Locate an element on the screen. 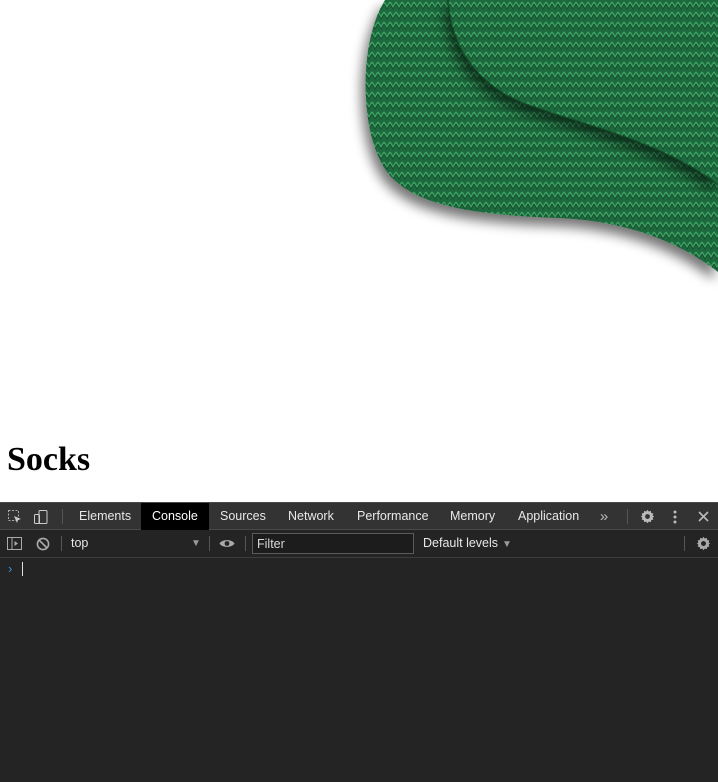  chevron-double-right-icon: » is located at coordinates (604, 516).